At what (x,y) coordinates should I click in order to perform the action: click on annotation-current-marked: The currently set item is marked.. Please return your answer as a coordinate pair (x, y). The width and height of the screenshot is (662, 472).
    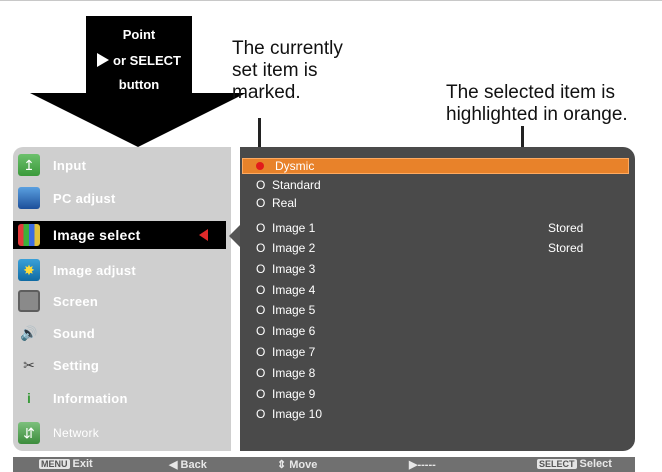
    Looking at the image, I should click on (287, 71).